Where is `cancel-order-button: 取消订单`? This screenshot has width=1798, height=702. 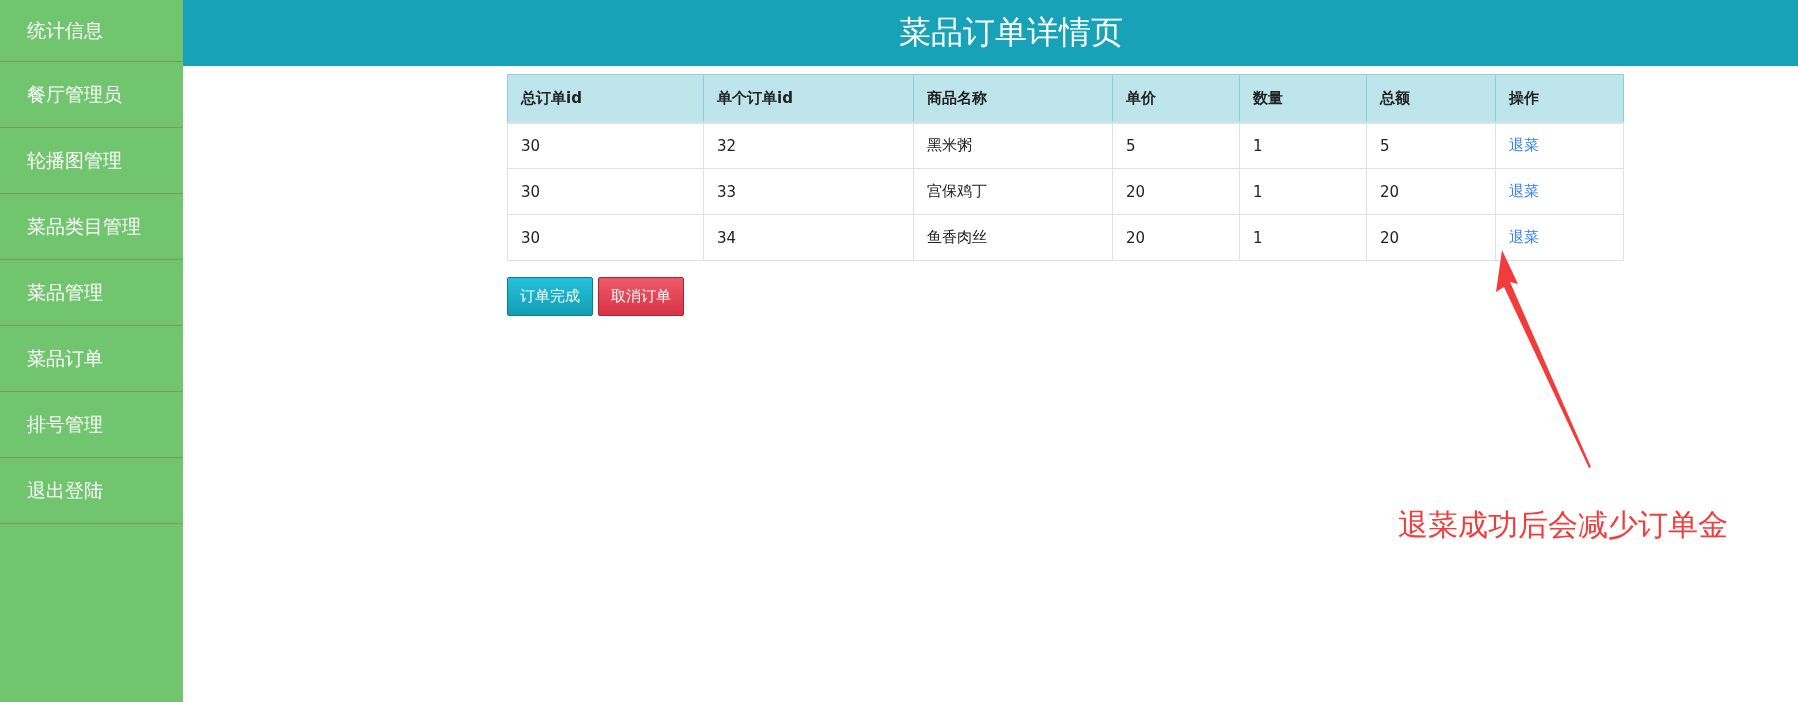
cancel-order-button: 取消订单 is located at coordinates (641, 296).